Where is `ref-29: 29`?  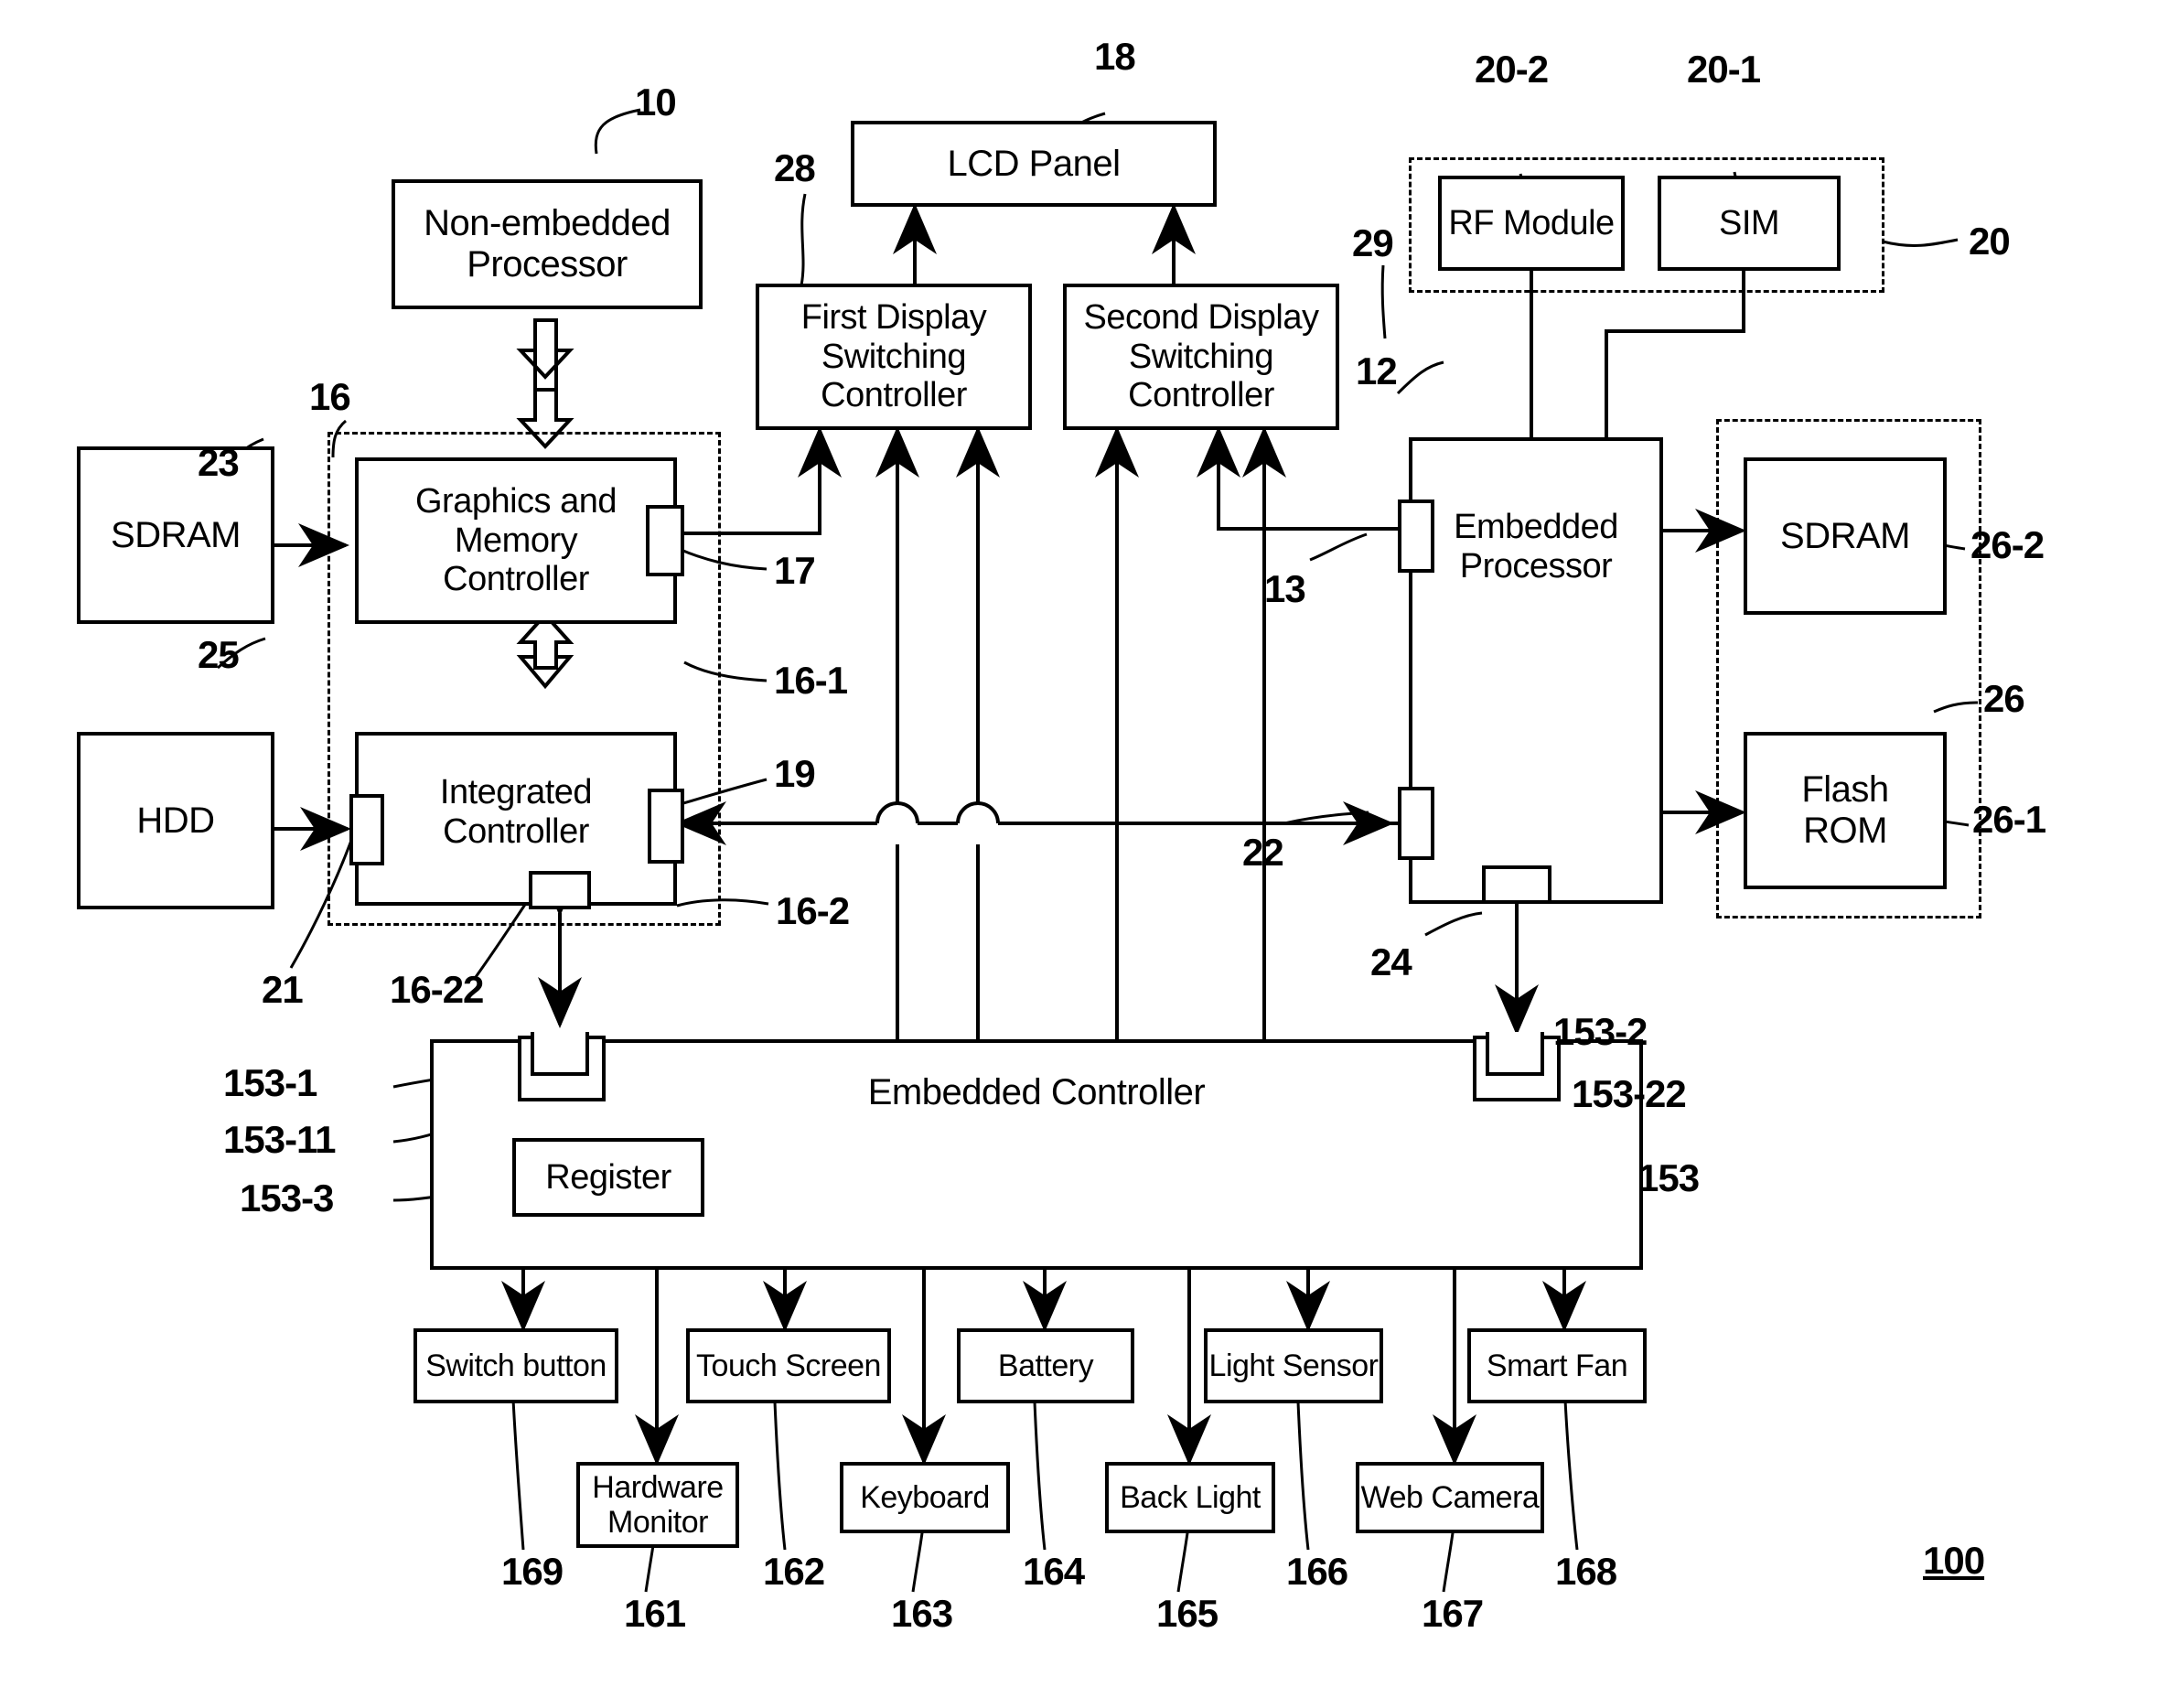 ref-29: 29 is located at coordinates (1373, 242).